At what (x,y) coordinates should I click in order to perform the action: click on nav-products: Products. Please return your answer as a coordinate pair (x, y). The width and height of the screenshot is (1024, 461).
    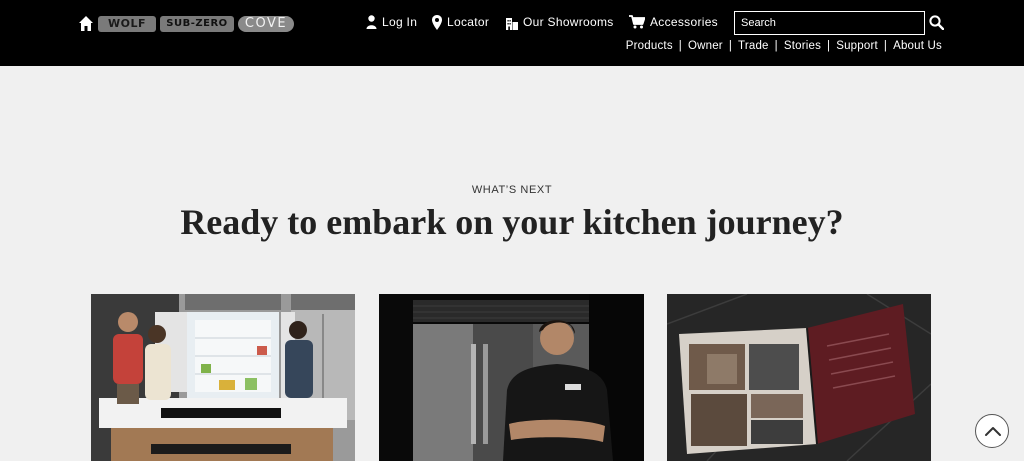
    Looking at the image, I should click on (649, 46).